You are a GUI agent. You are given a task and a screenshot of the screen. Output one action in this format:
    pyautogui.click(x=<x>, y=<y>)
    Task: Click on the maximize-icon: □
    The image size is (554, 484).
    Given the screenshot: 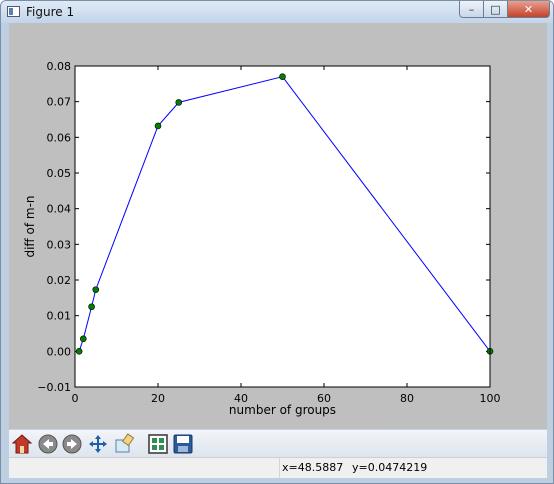 What is the action you would take?
    pyautogui.click(x=495, y=9)
    